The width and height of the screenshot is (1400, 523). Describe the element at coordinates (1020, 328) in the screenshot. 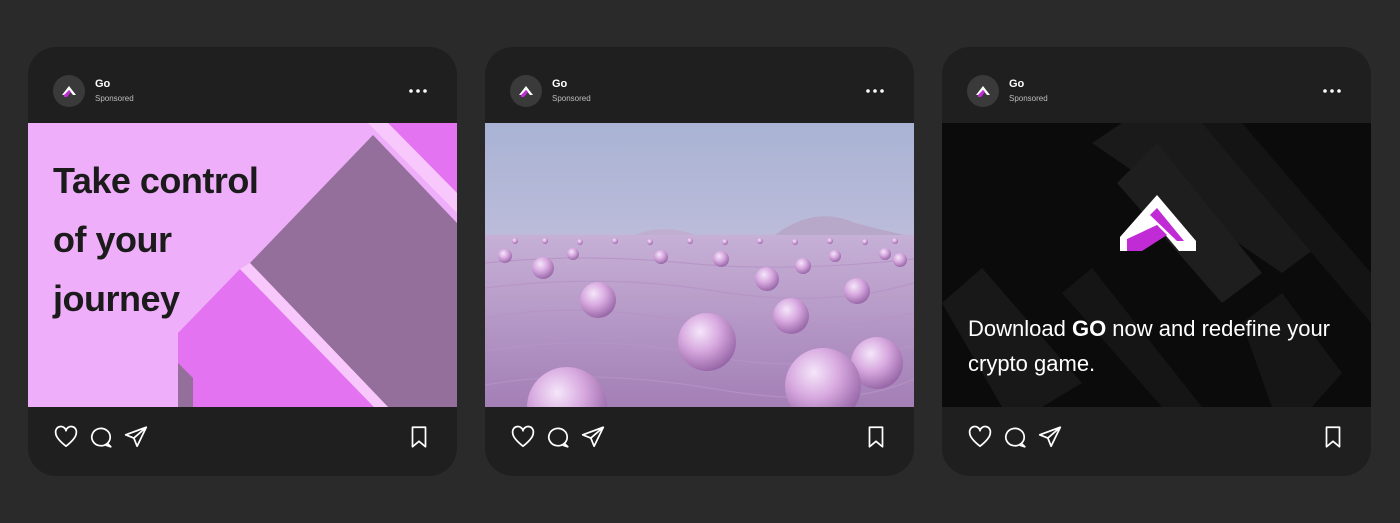

I see `tagline-text-start: Download` at that location.